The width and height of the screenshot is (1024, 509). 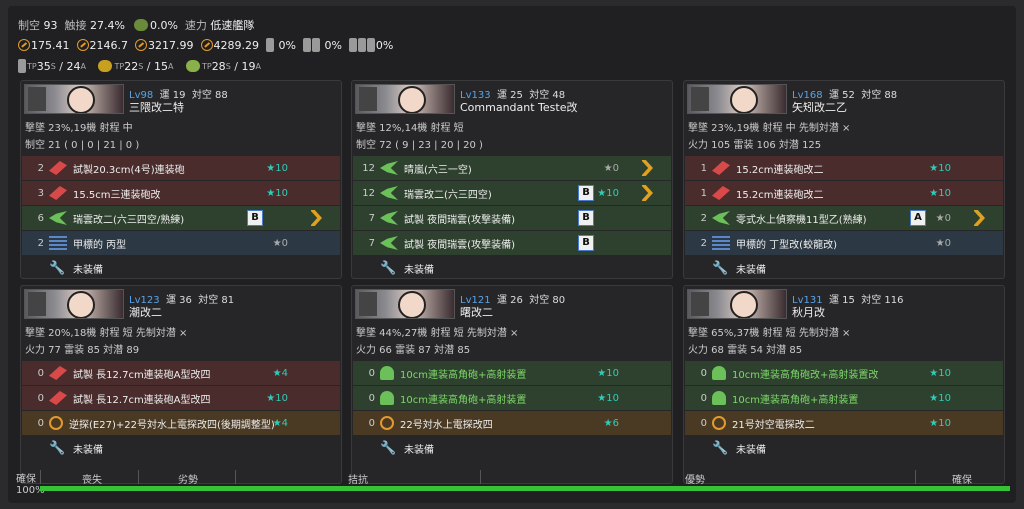 What do you see at coordinates (92, 480) in the screenshot?
I see `air-state-label: 喪失` at bounding box center [92, 480].